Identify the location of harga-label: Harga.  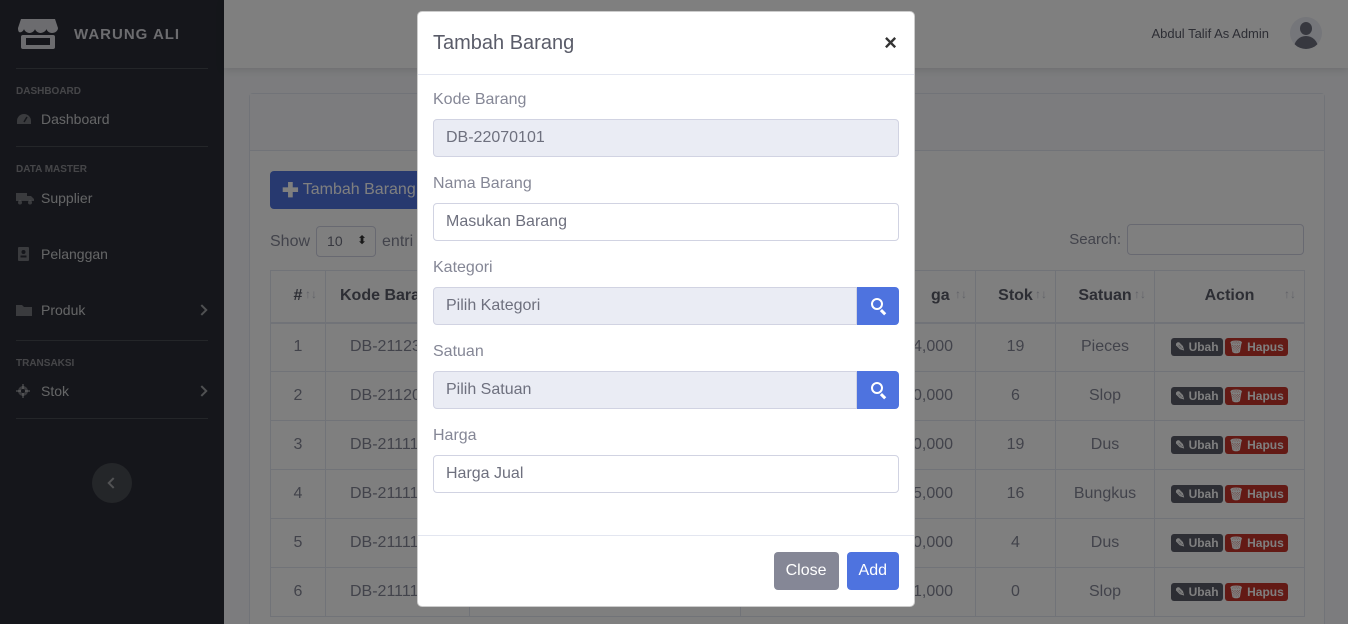
(455, 435).